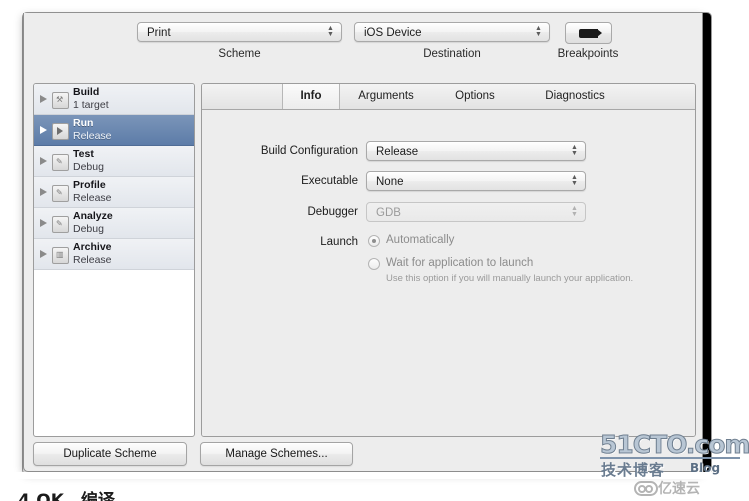  What do you see at coordinates (114, 223) in the screenshot?
I see `scheme-action-row-analyze: ✎ Analyze Debug` at bounding box center [114, 223].